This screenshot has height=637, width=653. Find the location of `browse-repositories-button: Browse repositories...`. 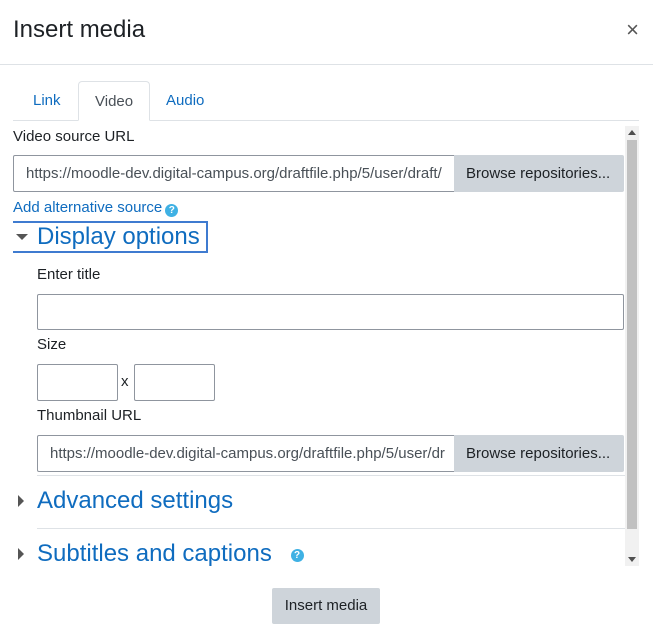

browse-repositories-button: Browse repositories... is located at coordinates (539, 173).